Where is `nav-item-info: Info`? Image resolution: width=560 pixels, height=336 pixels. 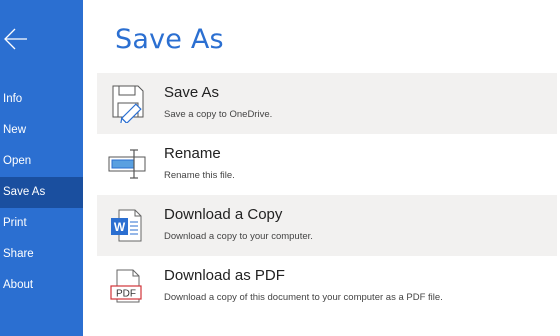
nav-item-info: Info is located at coordinates (41, 99).